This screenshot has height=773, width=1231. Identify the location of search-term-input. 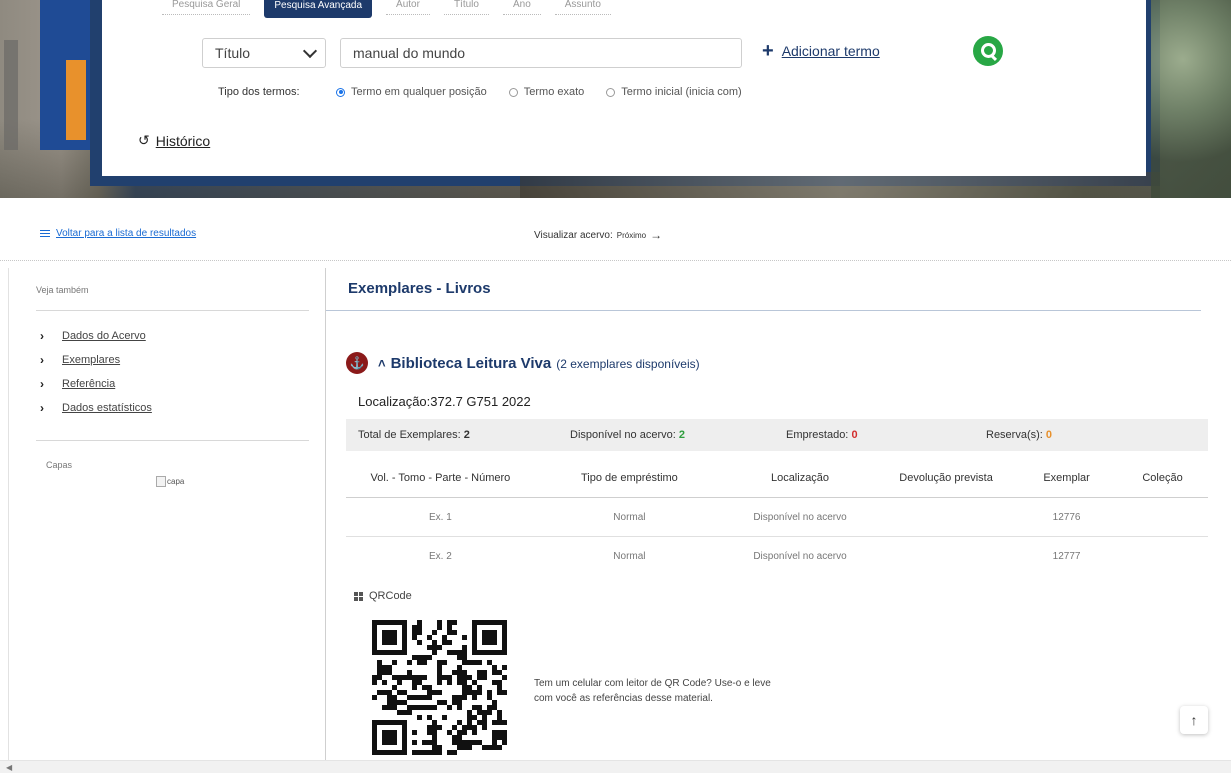
(541, 53).